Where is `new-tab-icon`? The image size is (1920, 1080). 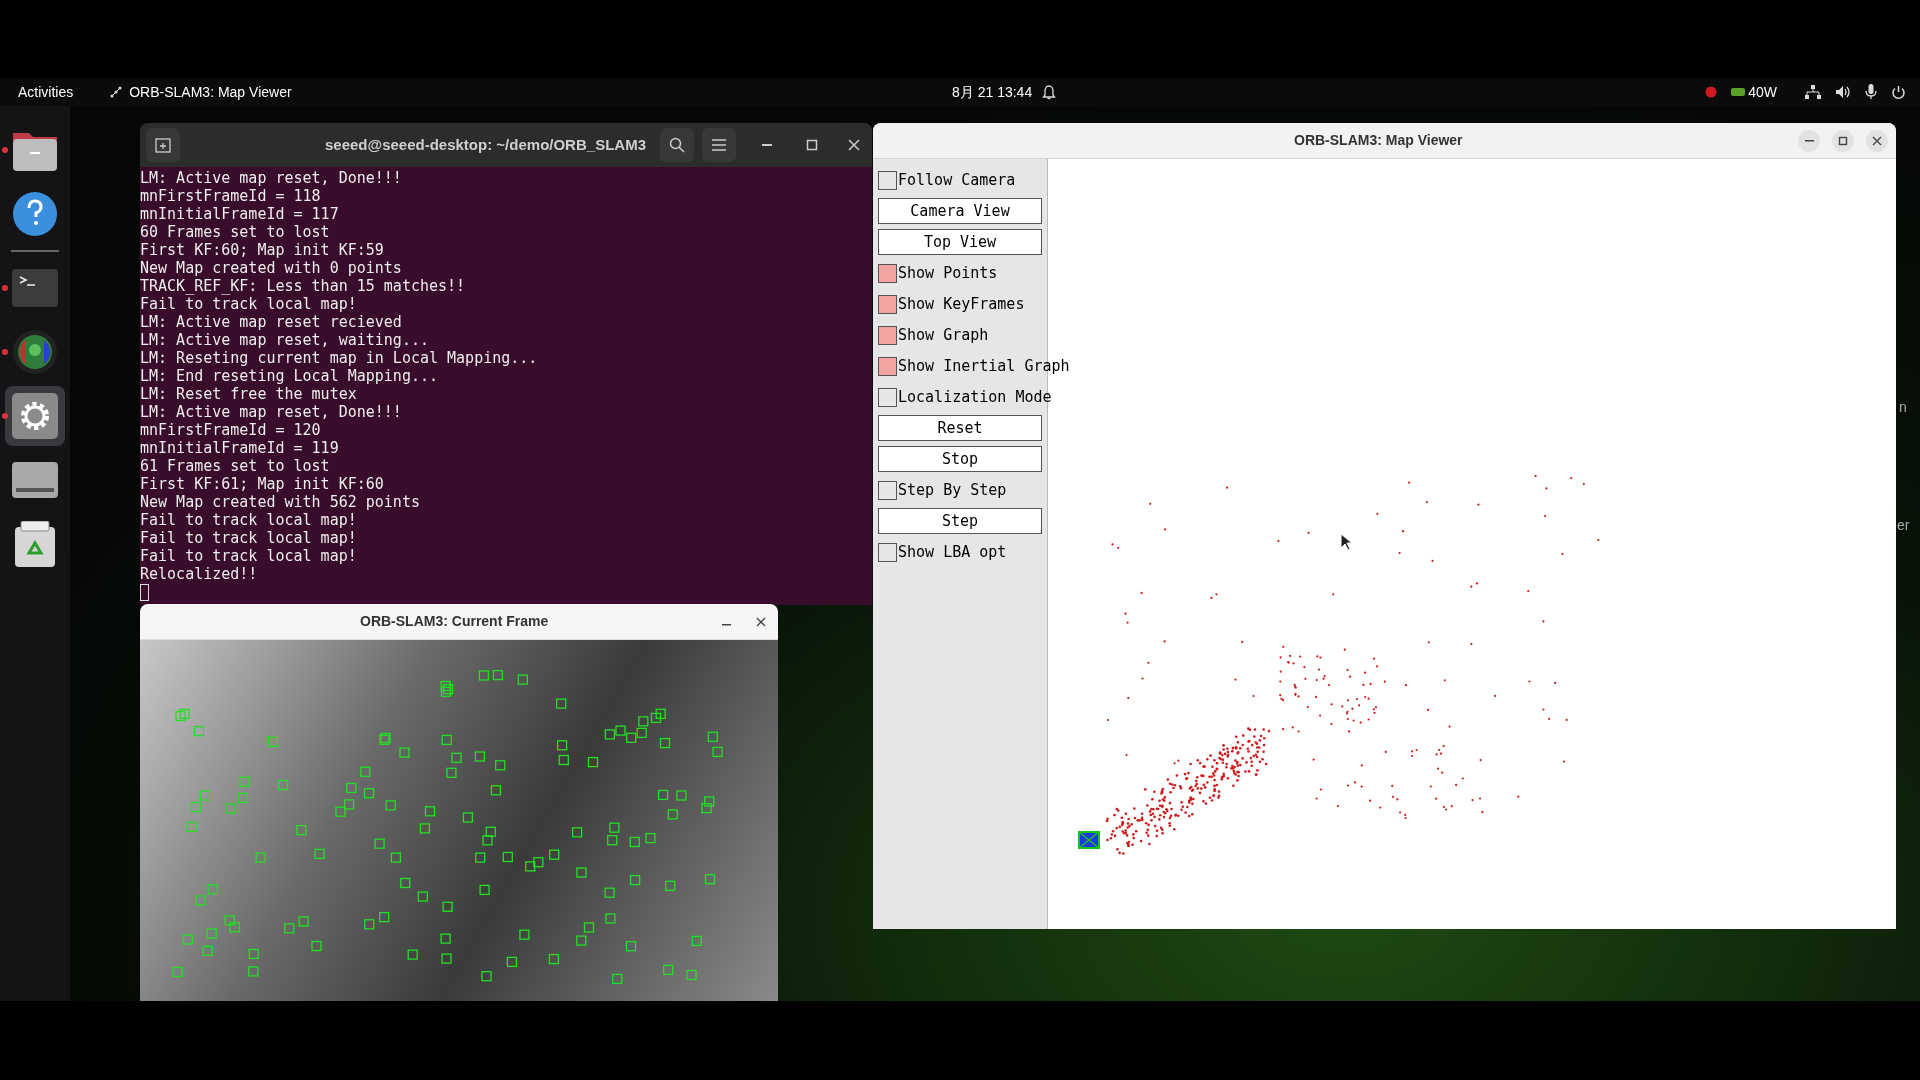 new-tab-icon is located at coordinates (163, 145).